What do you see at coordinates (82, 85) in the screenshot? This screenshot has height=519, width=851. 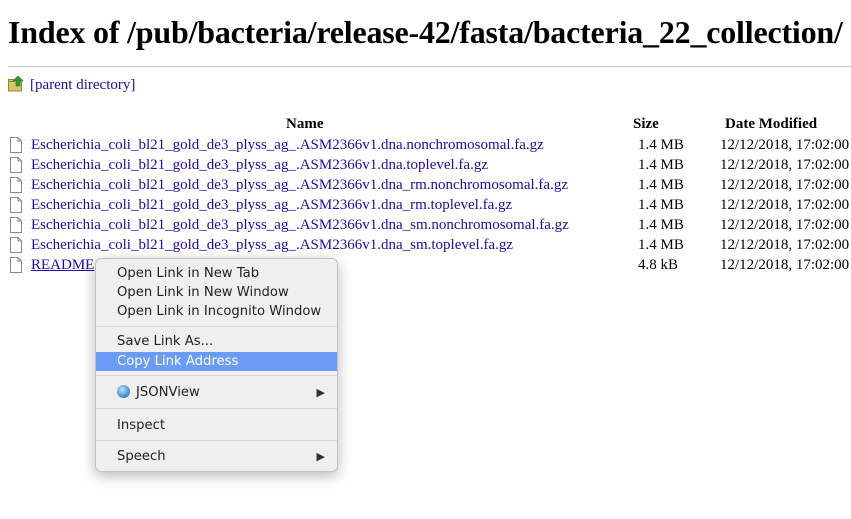 I see `parent-directory-link: [parent directory]` at bounding box center [82, 85].